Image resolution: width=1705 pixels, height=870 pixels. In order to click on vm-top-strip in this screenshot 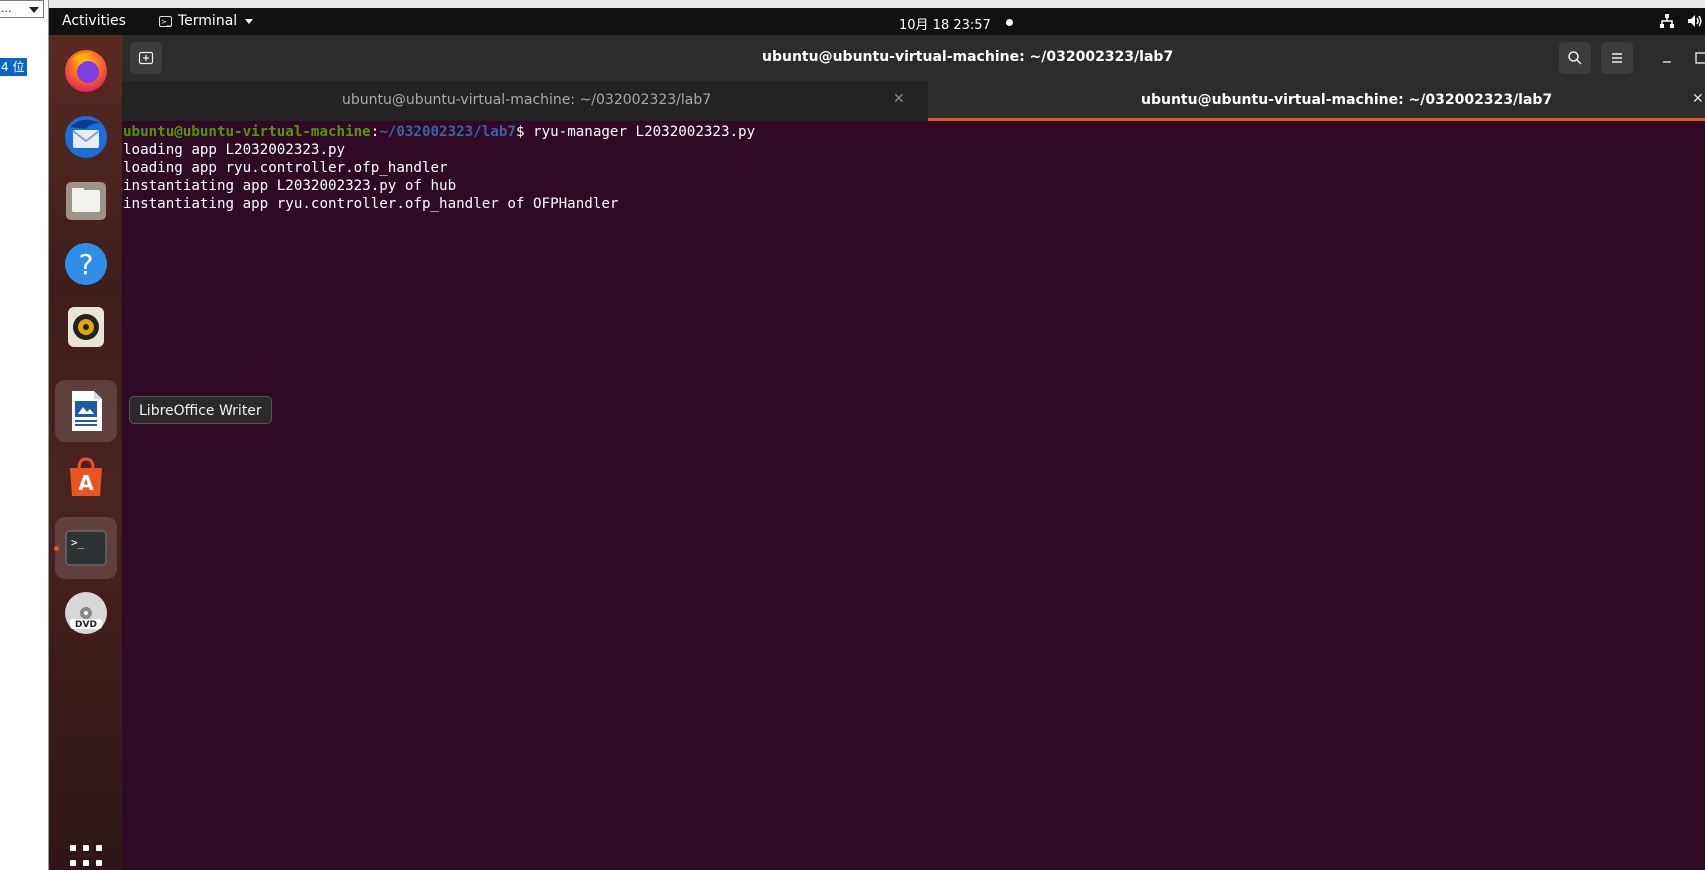, I will do `click(877, 4)`.